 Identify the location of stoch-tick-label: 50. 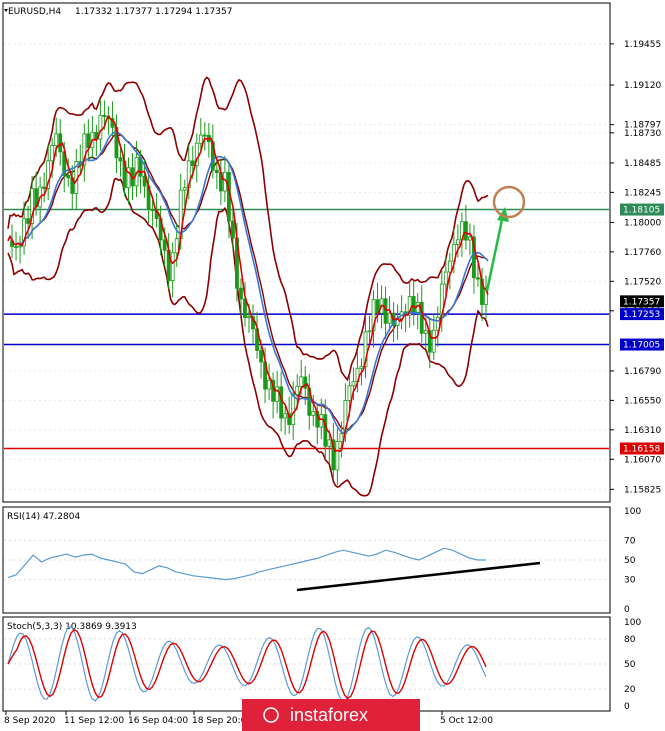
(630, 665).